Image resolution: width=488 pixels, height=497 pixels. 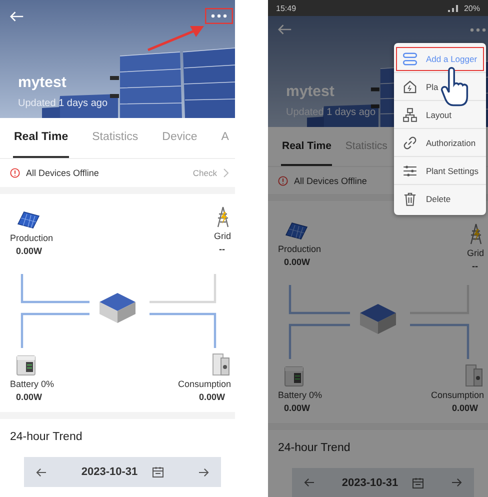 I want to click on logger-icon, so click(x=410, y=58).